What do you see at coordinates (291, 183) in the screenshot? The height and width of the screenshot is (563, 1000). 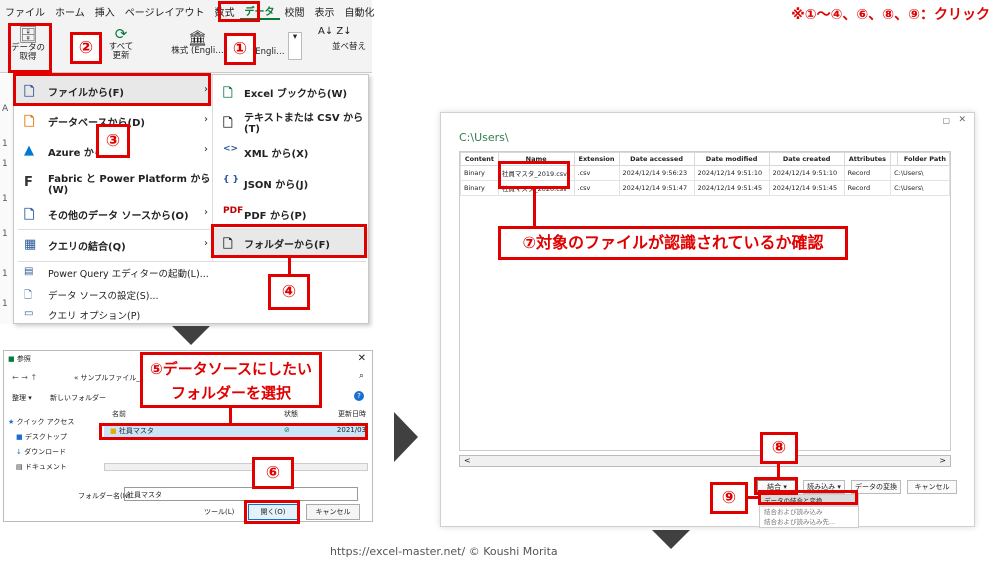 I see `submenu-from-json: { } JSON から(J)` at bounding box center [291, 183].